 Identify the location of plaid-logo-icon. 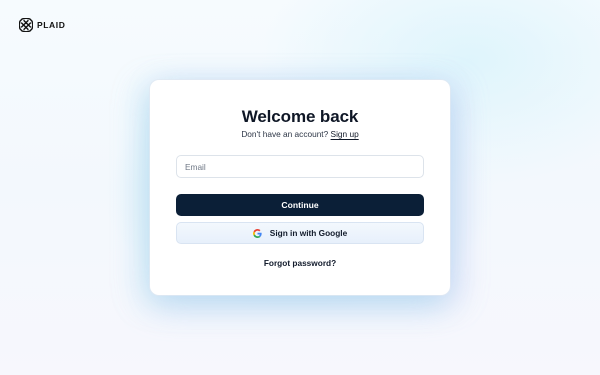
(26, 25).